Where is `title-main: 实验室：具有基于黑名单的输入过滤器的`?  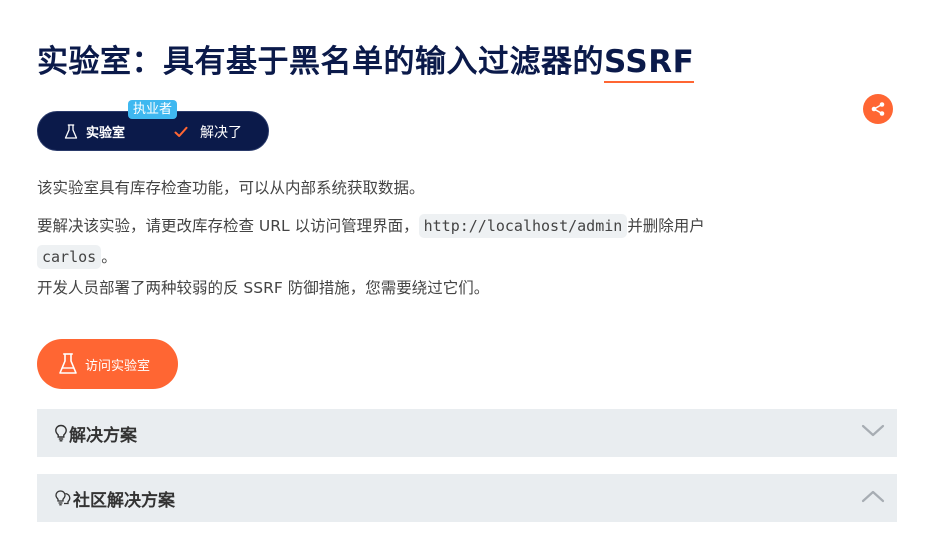
title-main: 实验室：具有基于黑名单的输入过滤器的 is located at coordinates (320, 62).